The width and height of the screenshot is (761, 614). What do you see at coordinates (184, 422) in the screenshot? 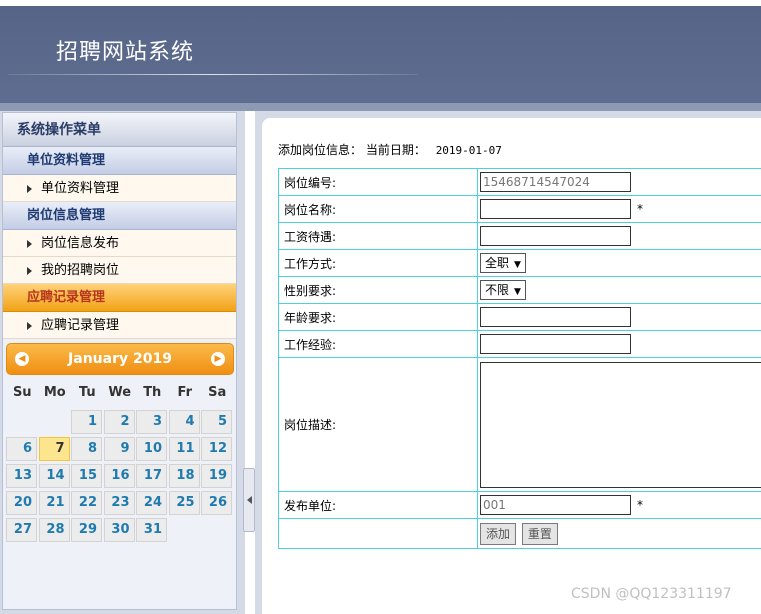
I see `calendar-day: 4` at bounding box center [184, 422].